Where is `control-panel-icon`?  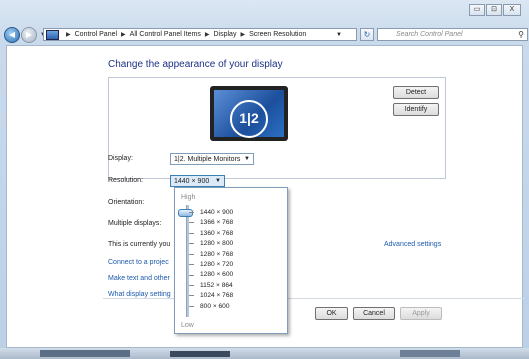
control-panel-icon is located at coordinates (52, 34).